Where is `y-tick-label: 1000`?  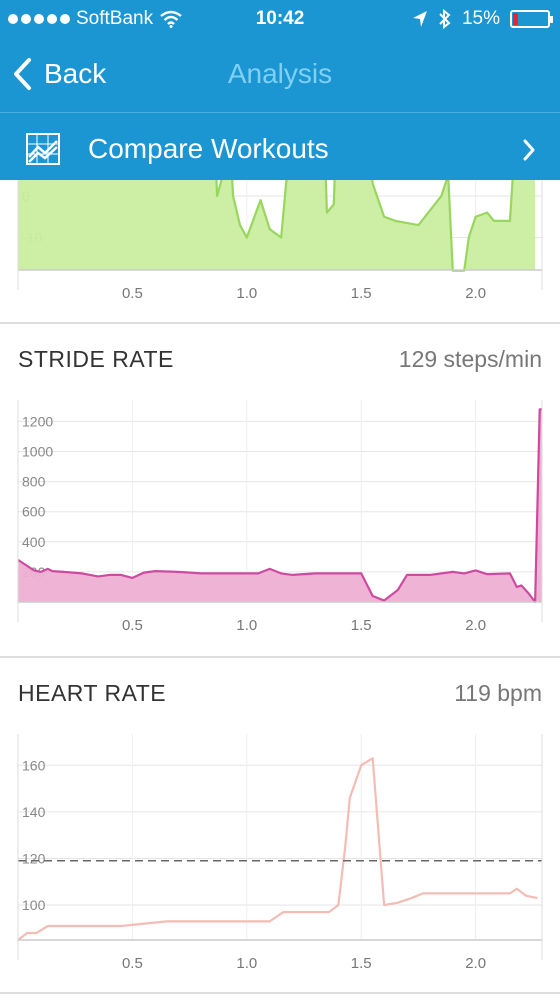
y-tick-label: 1000 is located at coordinates (37, 452).